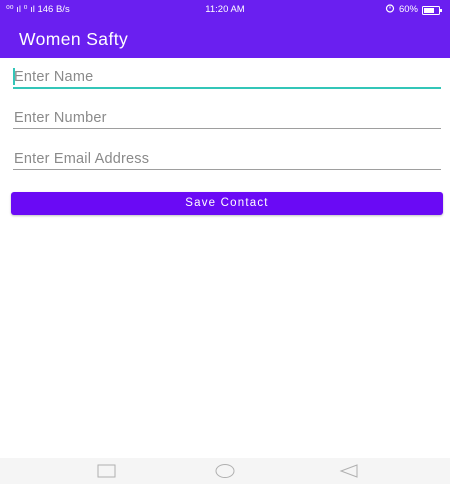 This screenshot has height=484, width=450. I want to click on name-field: Enter Name, so click(227, 76).